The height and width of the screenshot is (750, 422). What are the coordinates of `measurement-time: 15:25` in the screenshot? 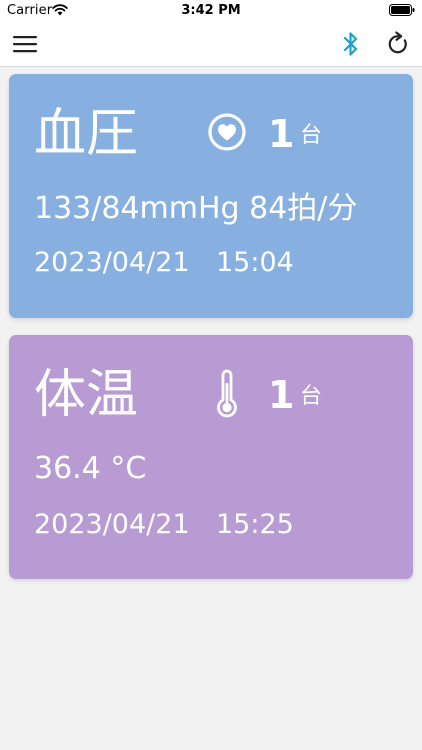 It's located at (255, 524).